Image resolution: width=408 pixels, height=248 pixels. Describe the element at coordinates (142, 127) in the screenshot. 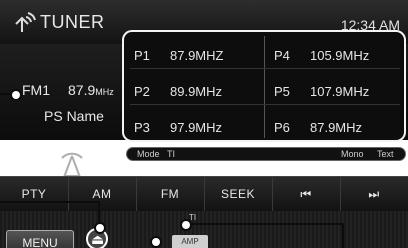

I see `preset-number: P3` at that location.